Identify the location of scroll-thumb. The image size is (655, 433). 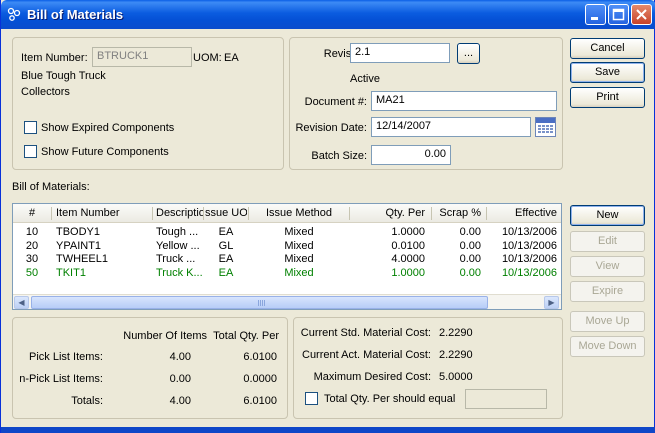
(259, 302).